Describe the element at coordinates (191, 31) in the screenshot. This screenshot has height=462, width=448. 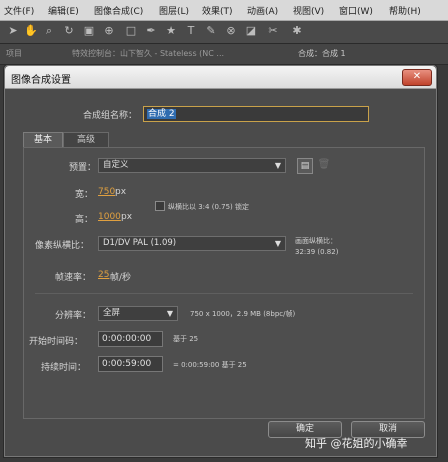
I see `type-tool-icon: T` at that location.